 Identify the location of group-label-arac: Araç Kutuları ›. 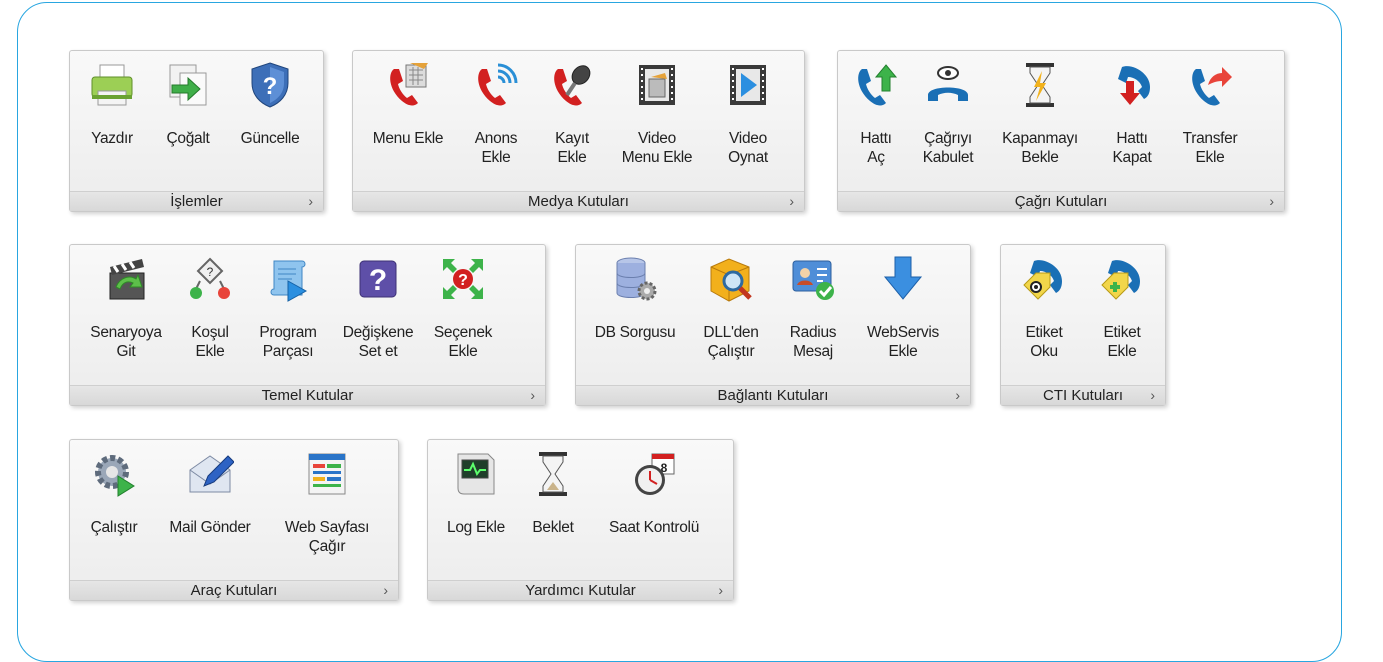
(234, 590).